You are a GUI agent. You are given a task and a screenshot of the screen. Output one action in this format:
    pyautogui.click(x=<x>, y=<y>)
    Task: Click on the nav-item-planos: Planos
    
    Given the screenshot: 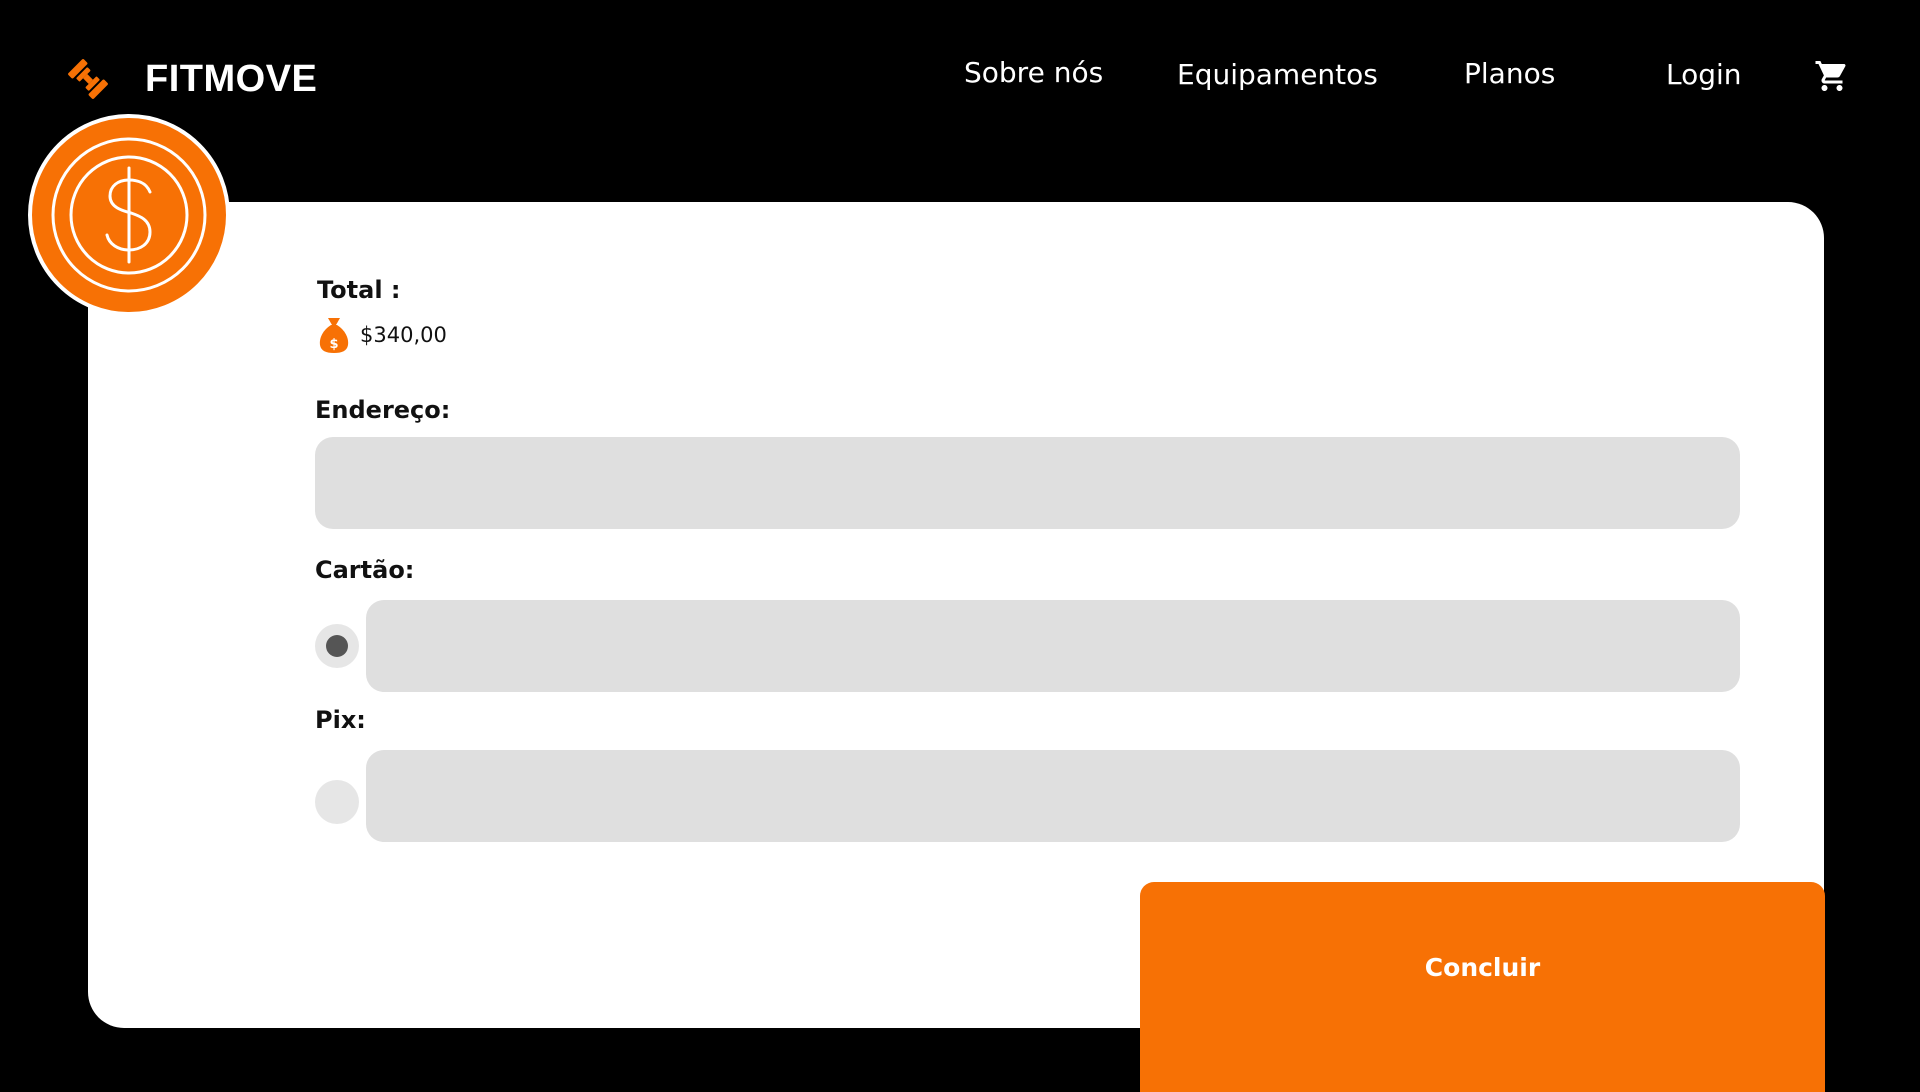 What is the action you would take?
    pyautogui.click(x=1509, y=73)
    